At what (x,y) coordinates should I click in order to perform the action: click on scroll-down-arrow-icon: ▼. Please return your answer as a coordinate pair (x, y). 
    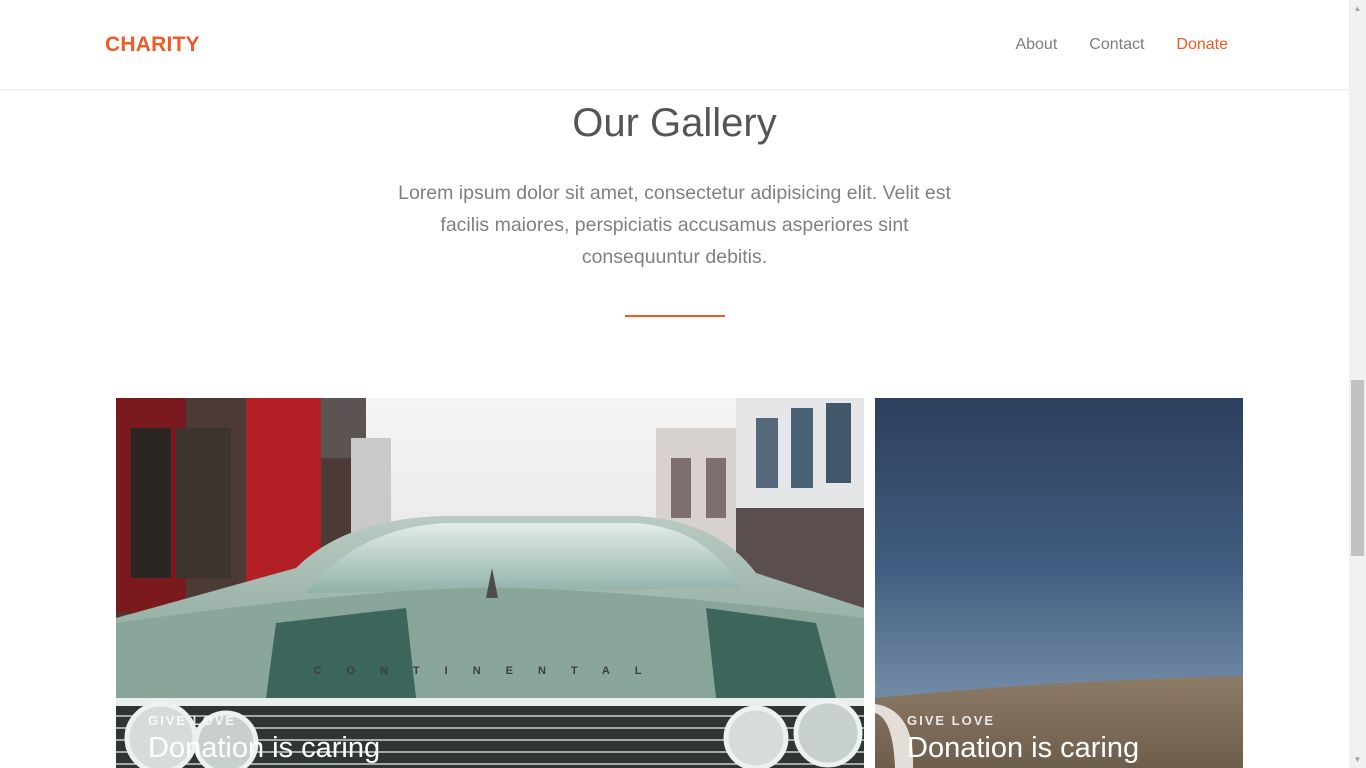
    Looking at the image, I should click on (1357, 759).